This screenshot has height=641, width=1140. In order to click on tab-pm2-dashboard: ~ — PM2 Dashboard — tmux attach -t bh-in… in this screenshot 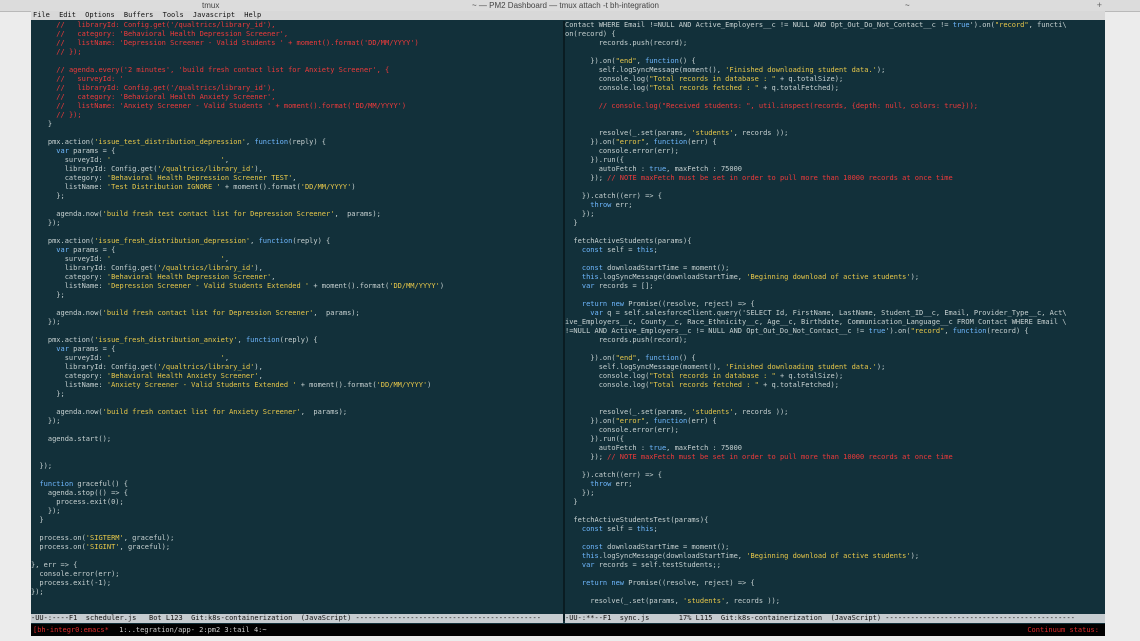, I will do `click(565, 5)`.